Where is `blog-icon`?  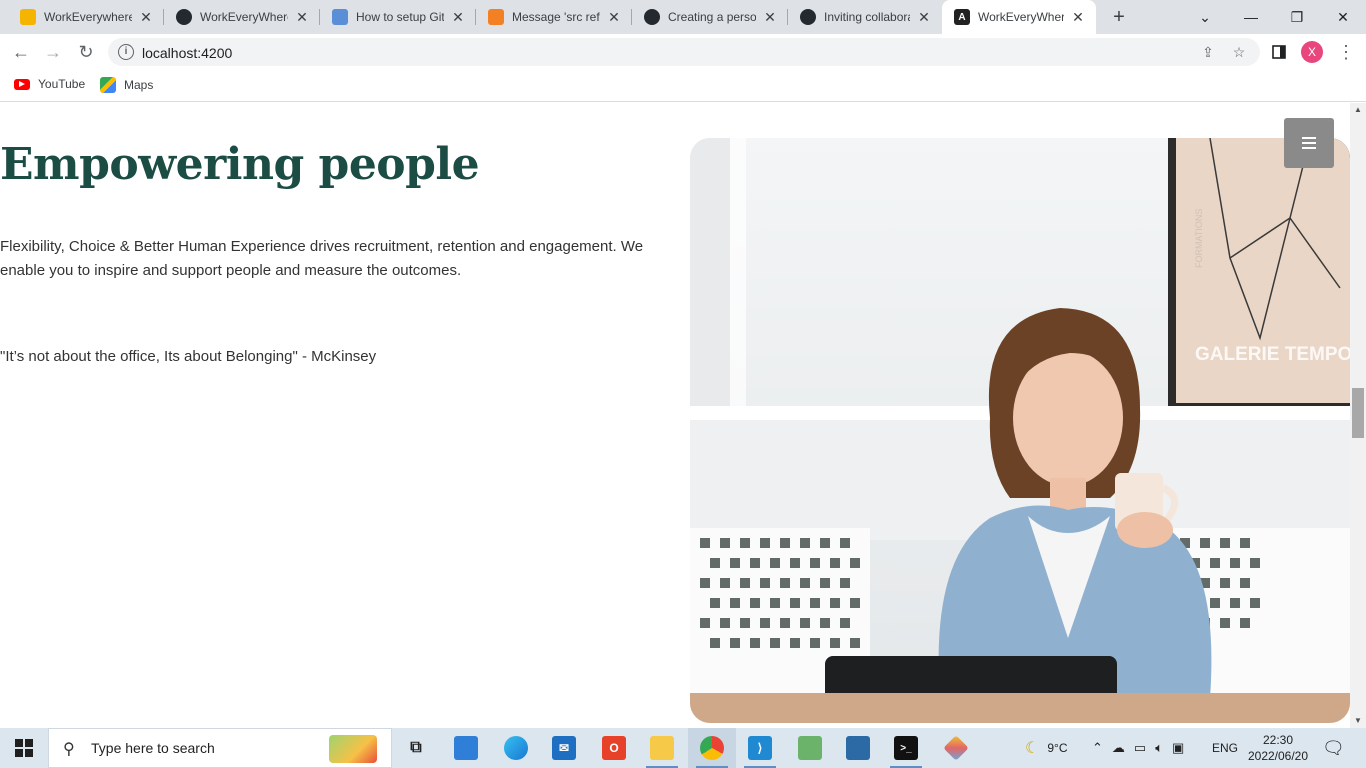
blog-icon is located at coordinates (340, 17).